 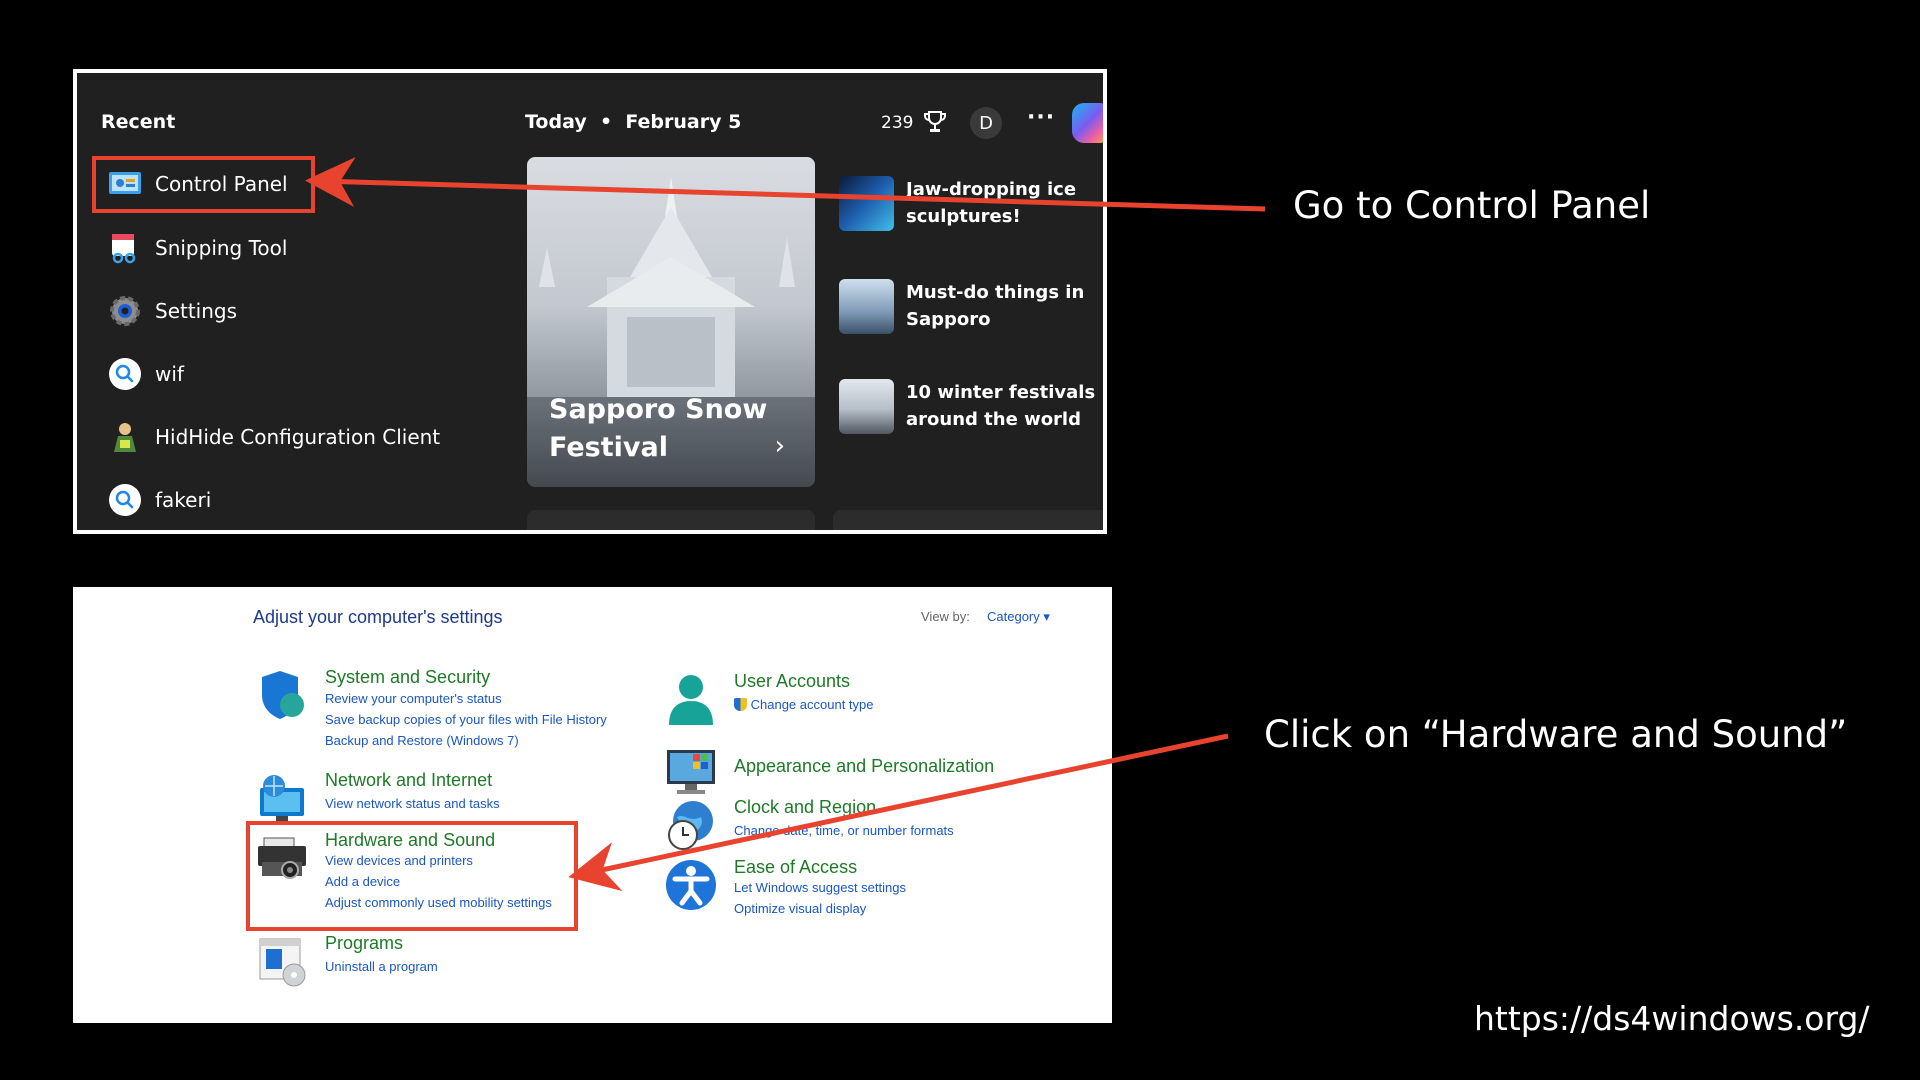 I want to click on step2-caption: Click on “Hardware and Sound”, so click(x=1556, y=734).